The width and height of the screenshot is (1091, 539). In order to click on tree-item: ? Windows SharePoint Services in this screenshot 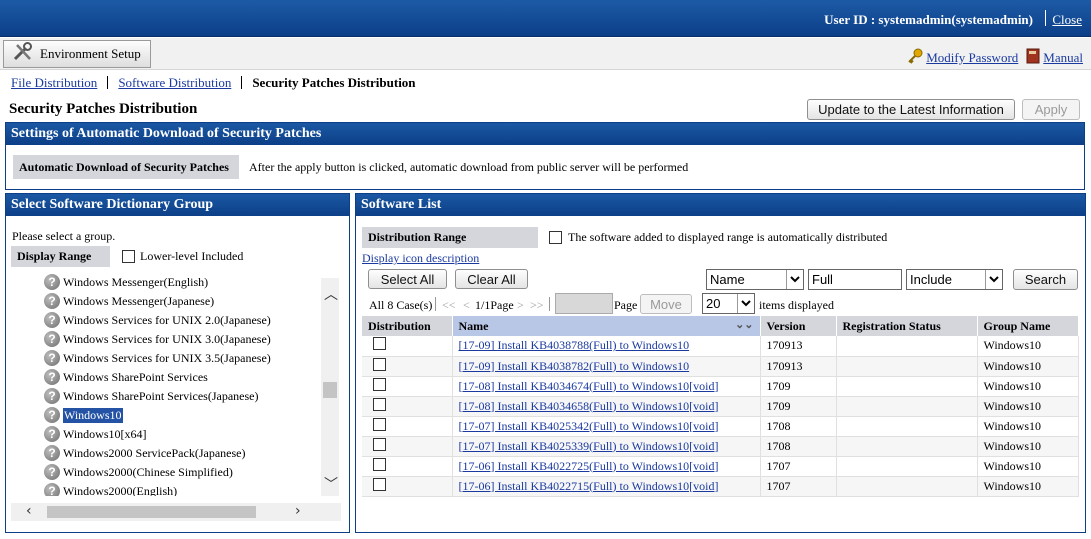, I will do `click(126, 377)`.